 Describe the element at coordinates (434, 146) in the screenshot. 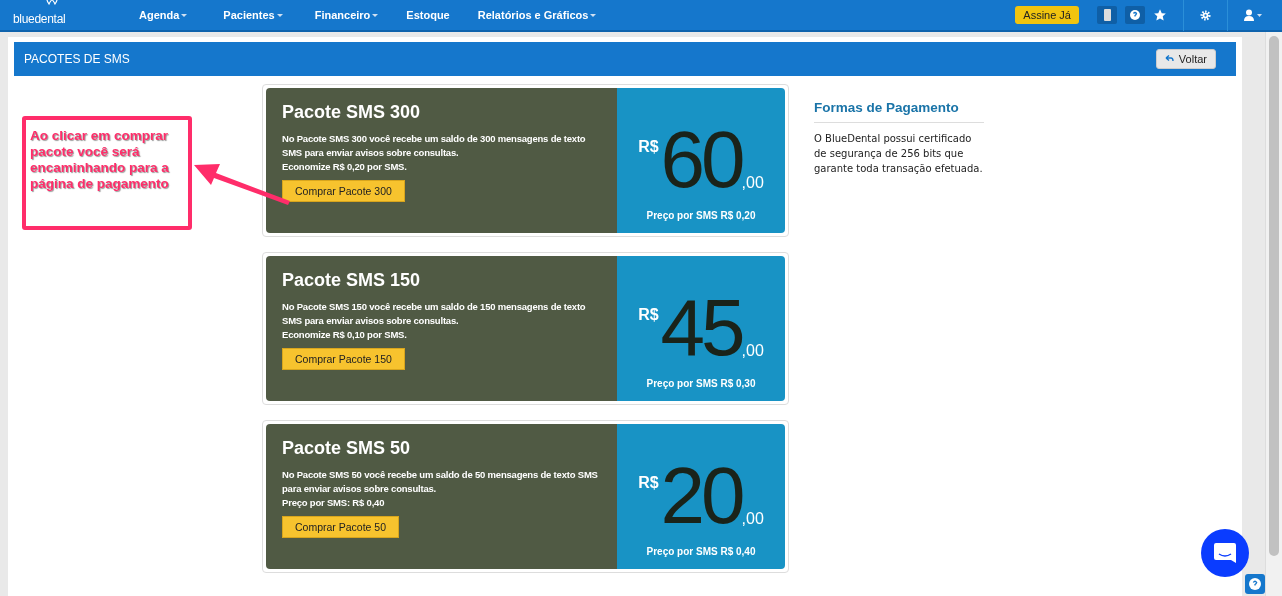

I see `package-description: No Pacote SMS 300 você recebe um saldo de 300 mensagens de texto SMS para enviar avisos sobre consultas.` at that location.